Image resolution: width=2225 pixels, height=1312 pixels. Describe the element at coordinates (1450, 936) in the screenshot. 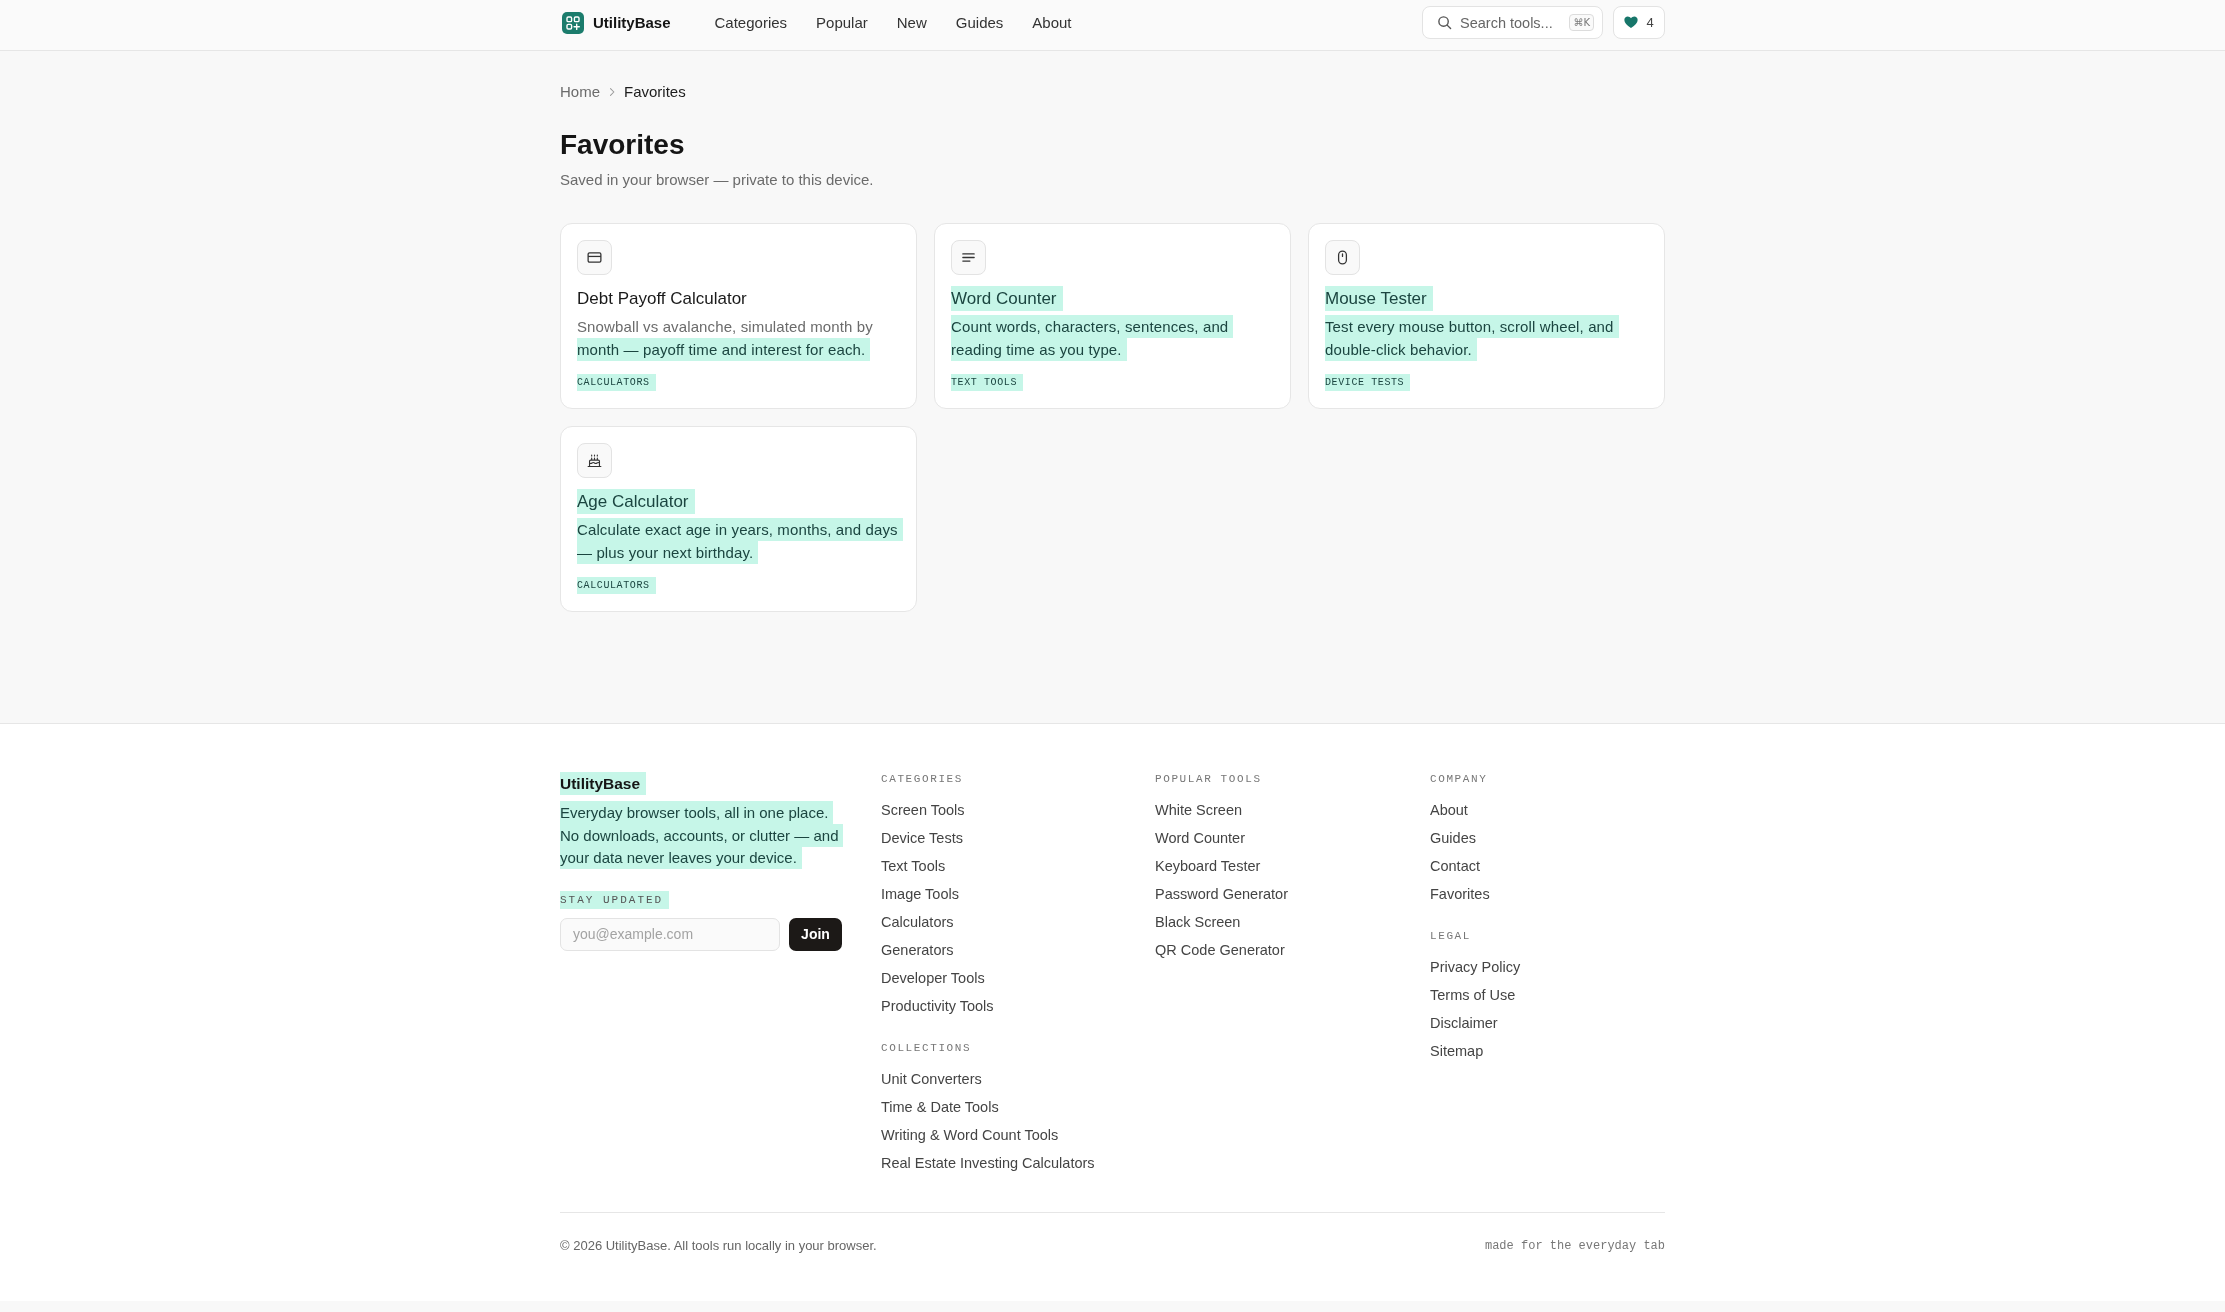

I see `column-heading: LEGAL` at that location.